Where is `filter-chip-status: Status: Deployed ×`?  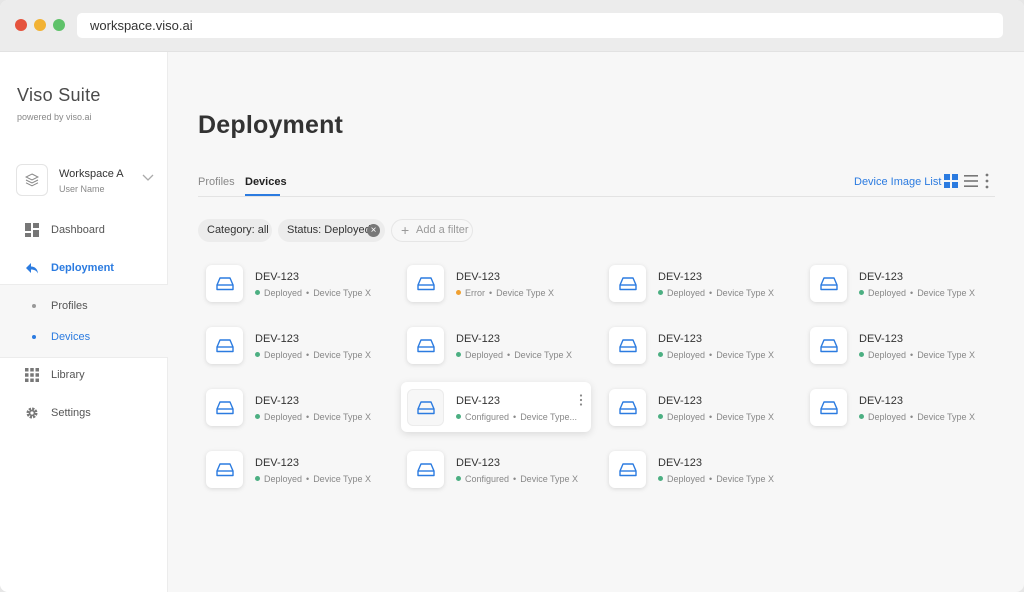 filter-chip-status: Status: Deployed × is located at coordinates (331, 230).